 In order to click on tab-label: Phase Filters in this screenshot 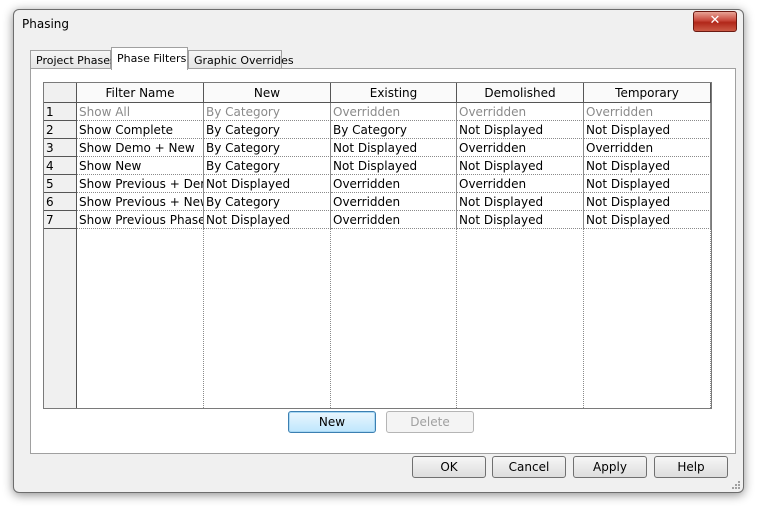, I will do `click(152, 58)`.